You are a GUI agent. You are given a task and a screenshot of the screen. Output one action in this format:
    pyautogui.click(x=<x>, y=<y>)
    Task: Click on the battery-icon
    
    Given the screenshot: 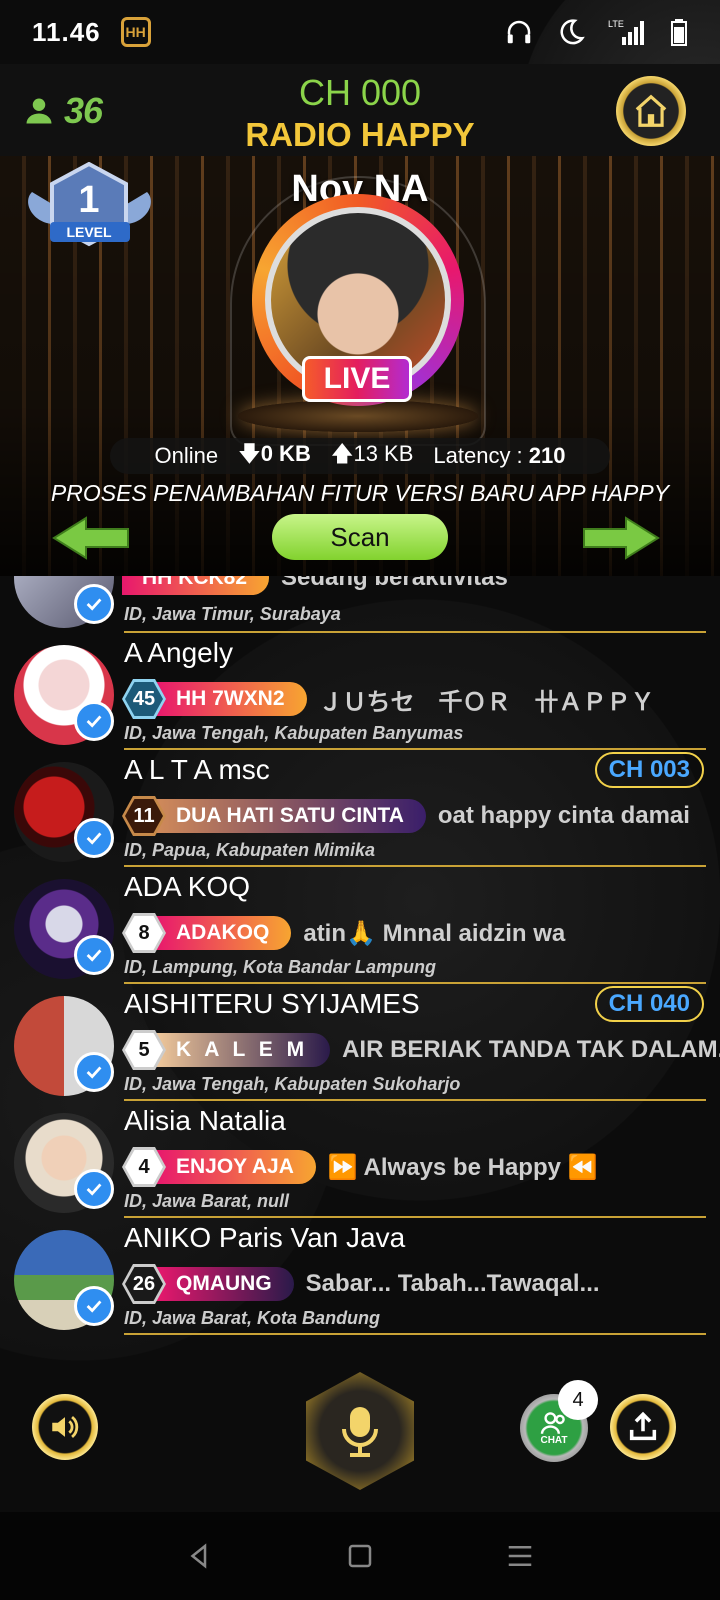 What is the action you would take?
    pyautogui.click(x=679, y=32)
    